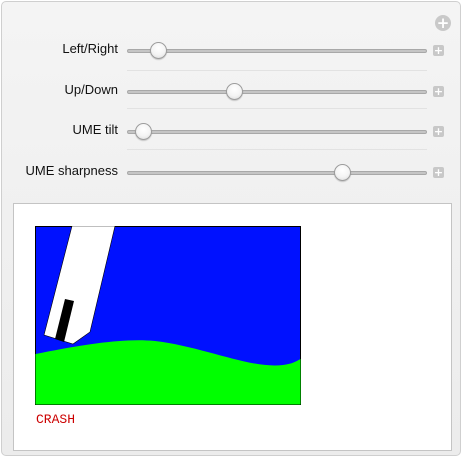 Image resolution: width=465 pixels, height=460 pixels. I want to click on control-ume-tilt: UME tilt +, so click(232, 131).